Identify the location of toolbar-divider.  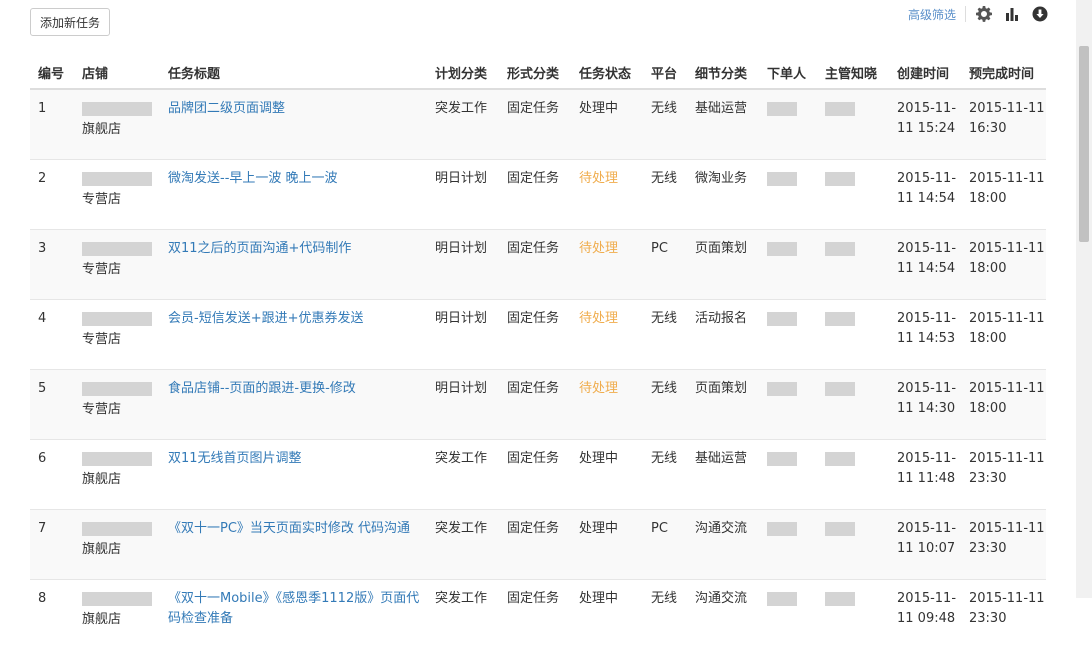
(965, 14).